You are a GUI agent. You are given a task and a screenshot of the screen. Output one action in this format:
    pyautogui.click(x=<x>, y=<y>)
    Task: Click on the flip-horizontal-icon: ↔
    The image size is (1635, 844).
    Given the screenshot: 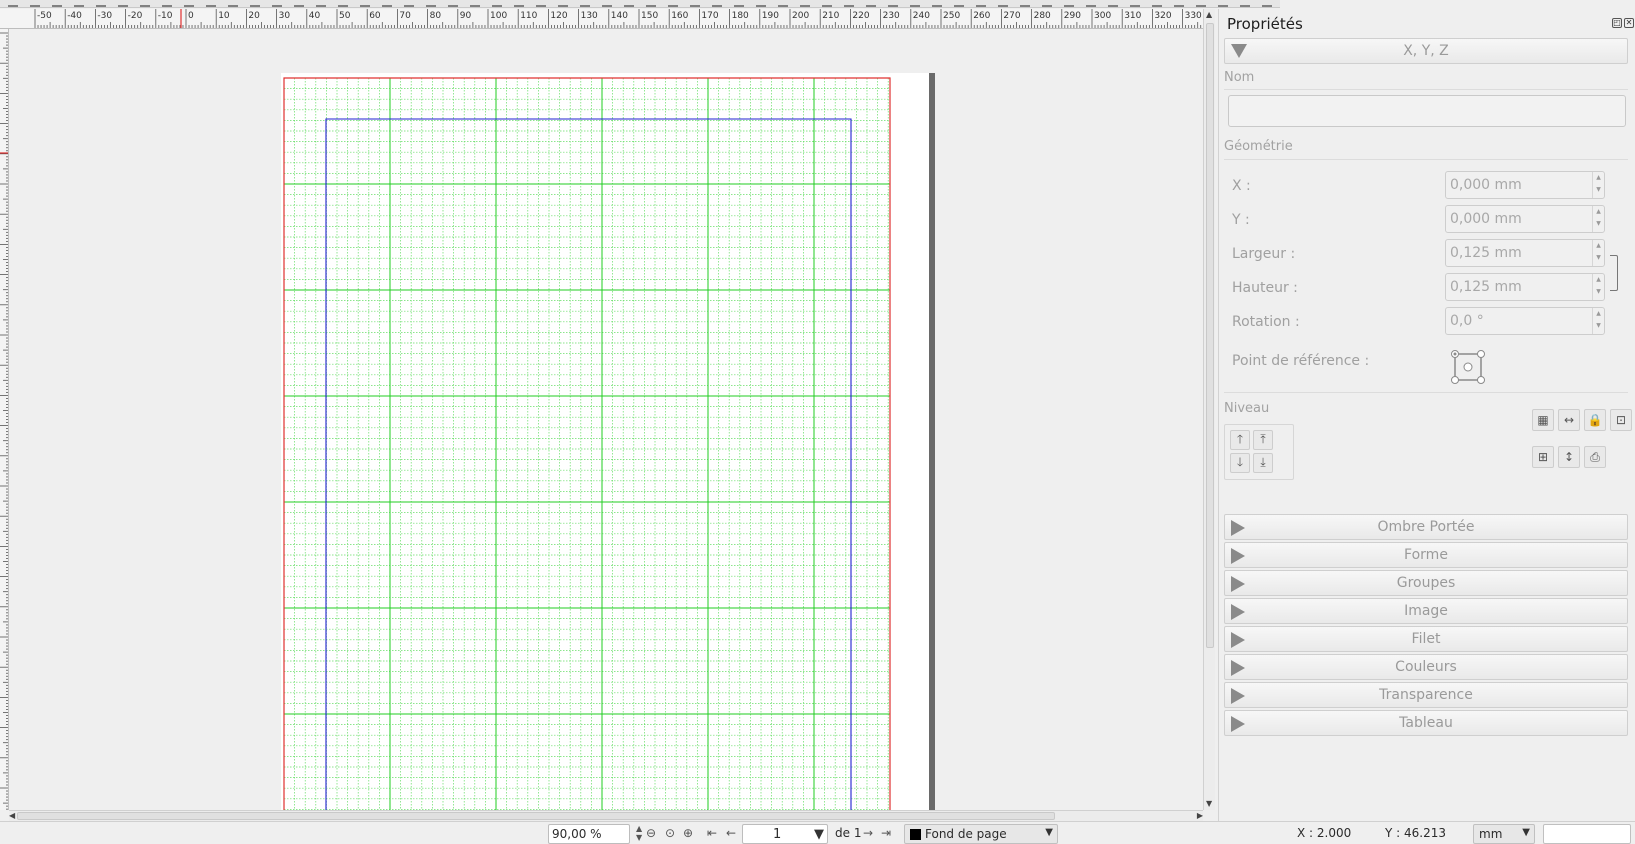 What is the action you would take?
    pyautogui.click(x=1569, y=420)
    